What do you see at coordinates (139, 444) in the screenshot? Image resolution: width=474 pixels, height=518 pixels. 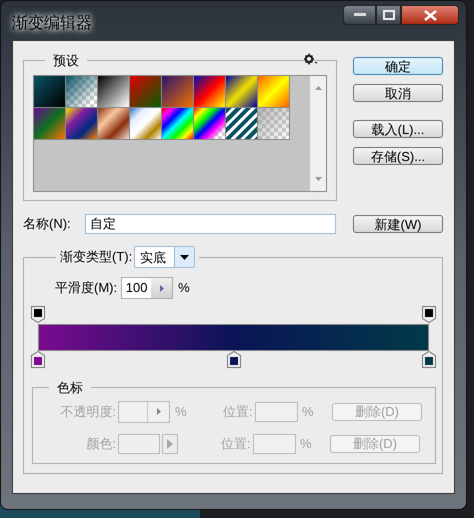 I see `color-swatch` at bounding box center [139, 444].